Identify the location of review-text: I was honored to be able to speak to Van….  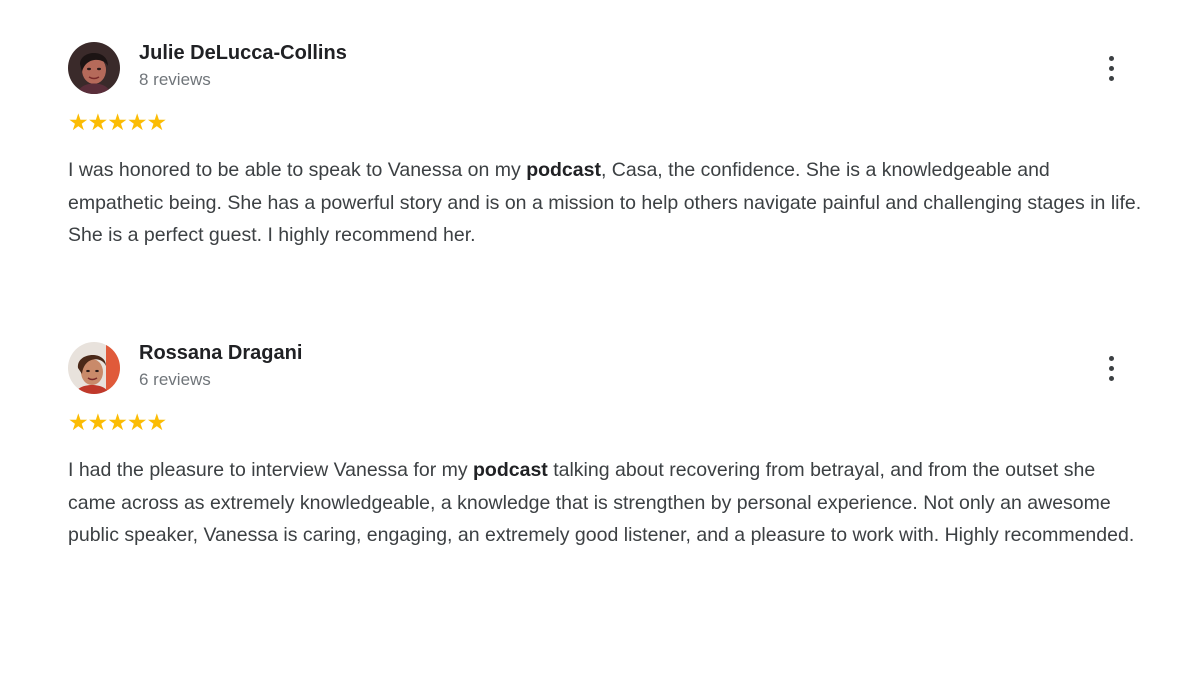
(605, 203).